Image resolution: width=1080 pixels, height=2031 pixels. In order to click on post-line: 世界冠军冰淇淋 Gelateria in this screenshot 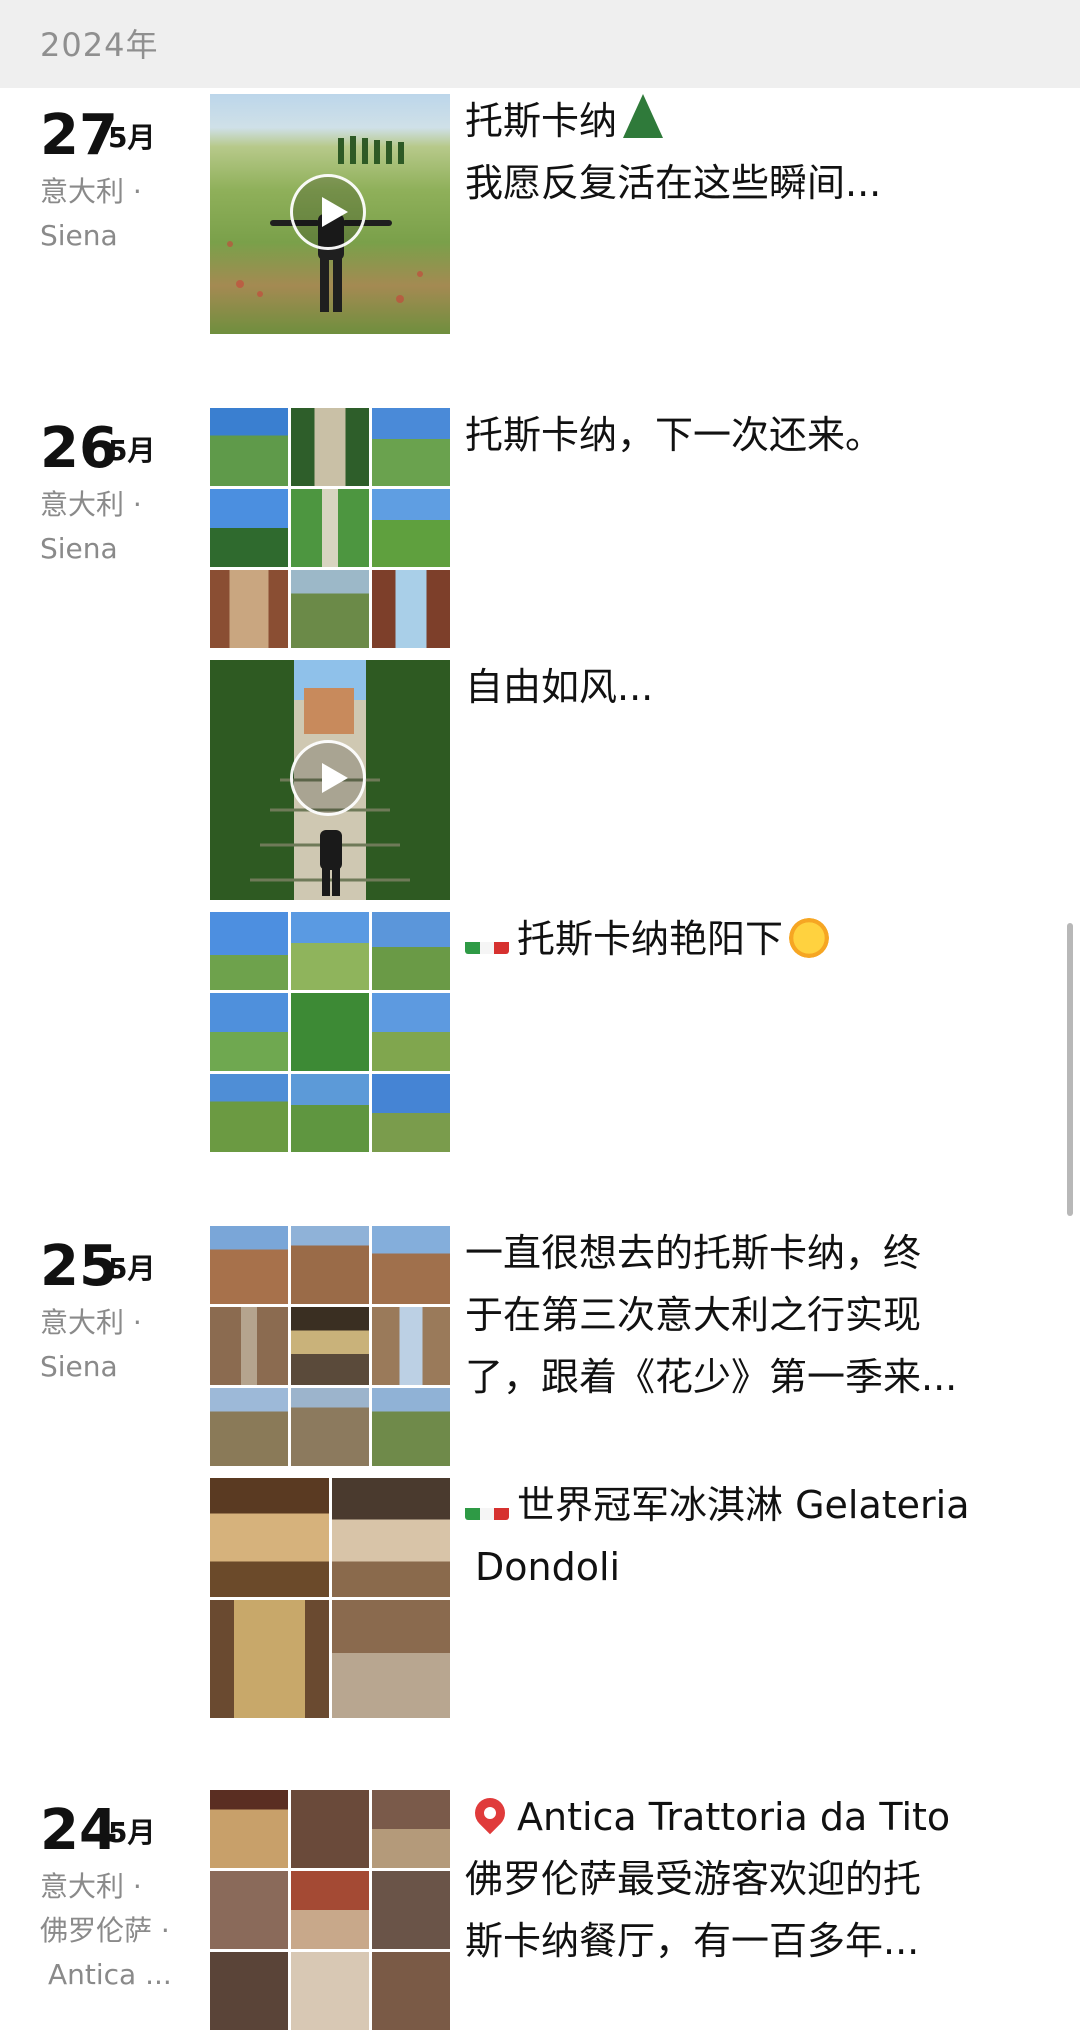, I will do `click(743, 1505)`.